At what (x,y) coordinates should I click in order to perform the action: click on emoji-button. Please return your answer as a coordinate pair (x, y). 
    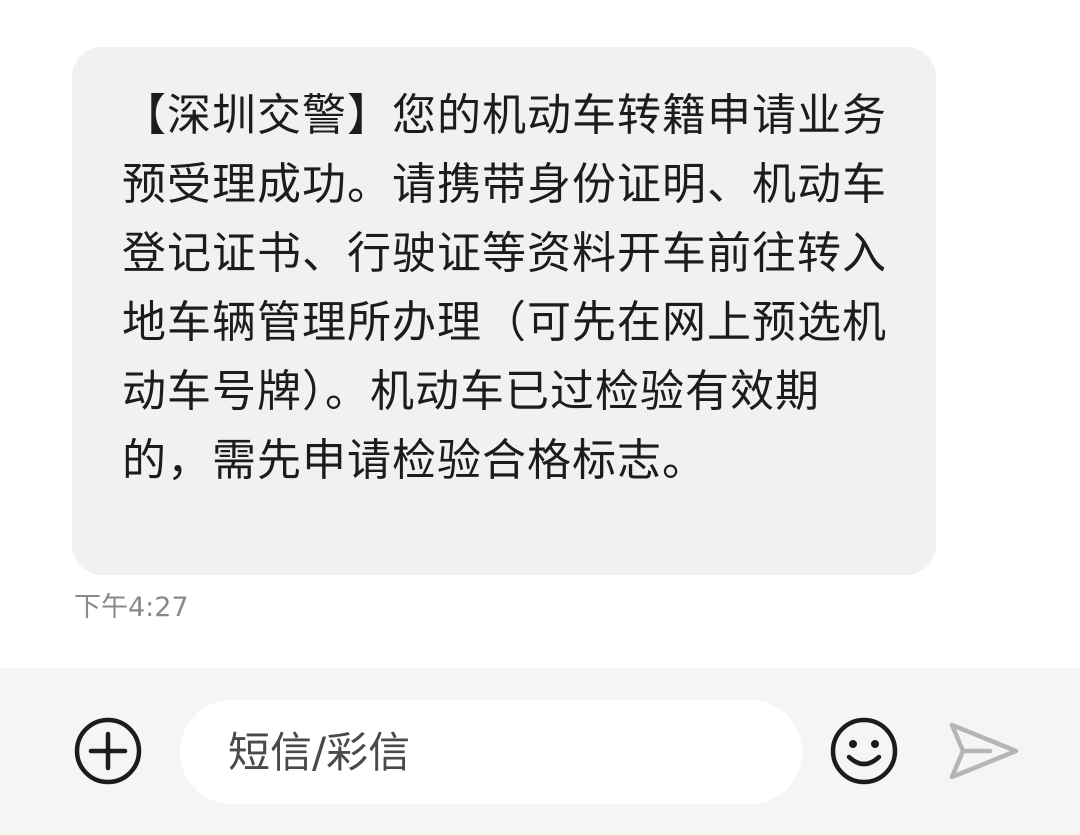
    Looking at the image, I should click on (864, 751).